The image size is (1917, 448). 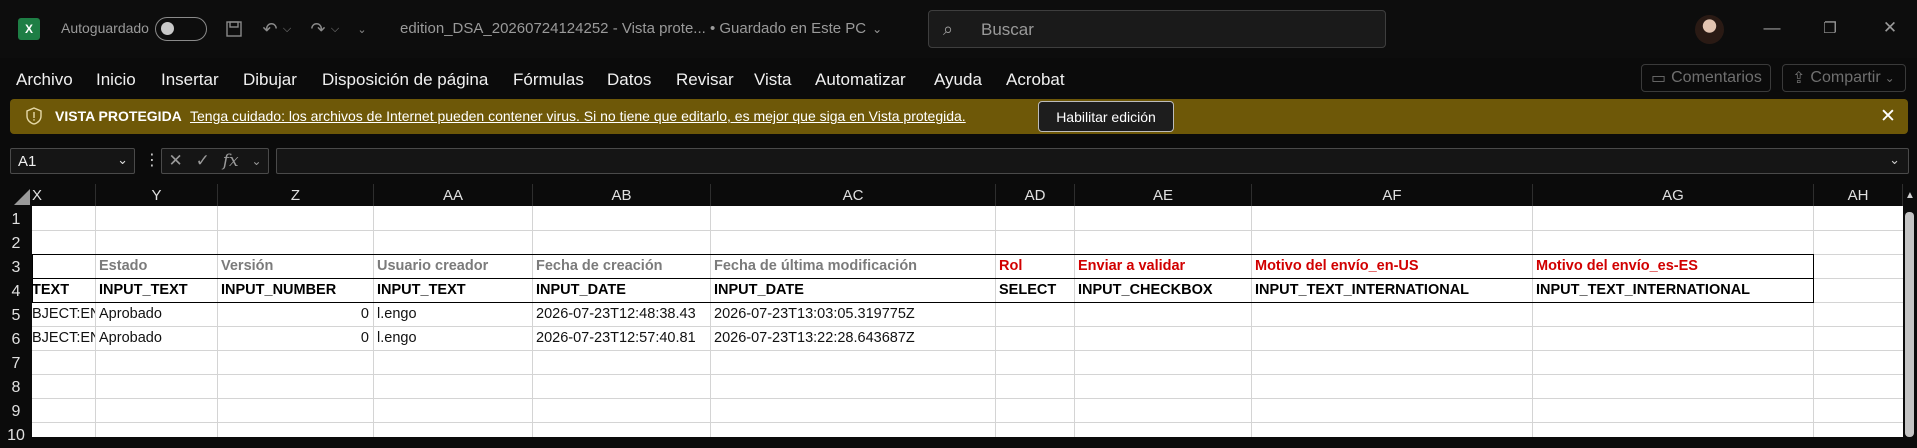 I want to click on column-header-x: X, so click(x=64, y=195).